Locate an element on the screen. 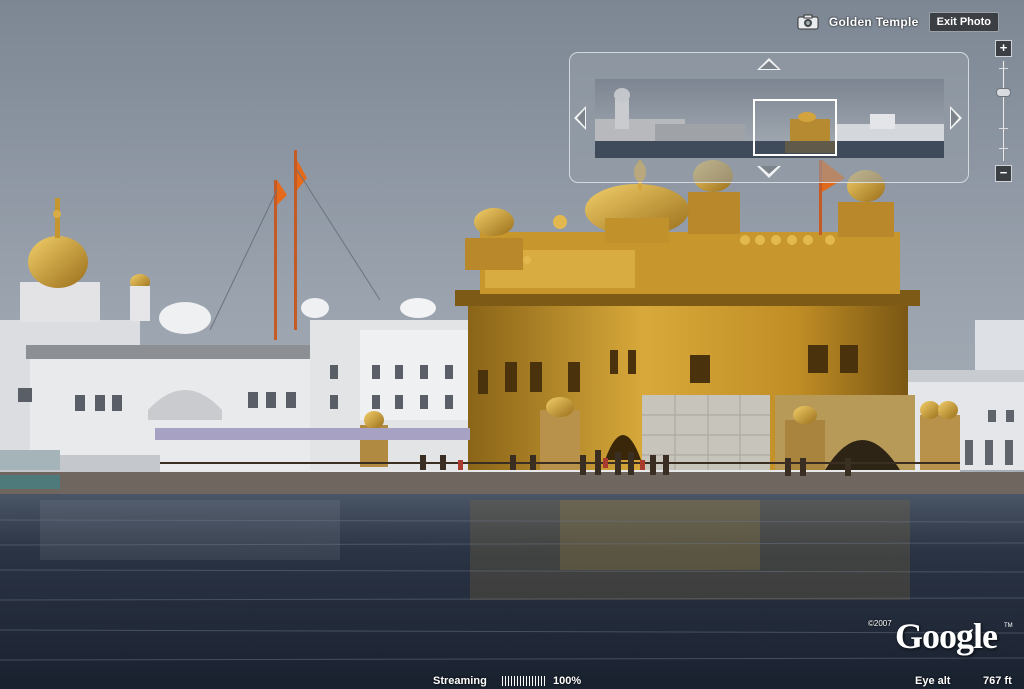 The width and height of the screenshot is (1024, 689). camera-icon is located at coordinates (808, 22).